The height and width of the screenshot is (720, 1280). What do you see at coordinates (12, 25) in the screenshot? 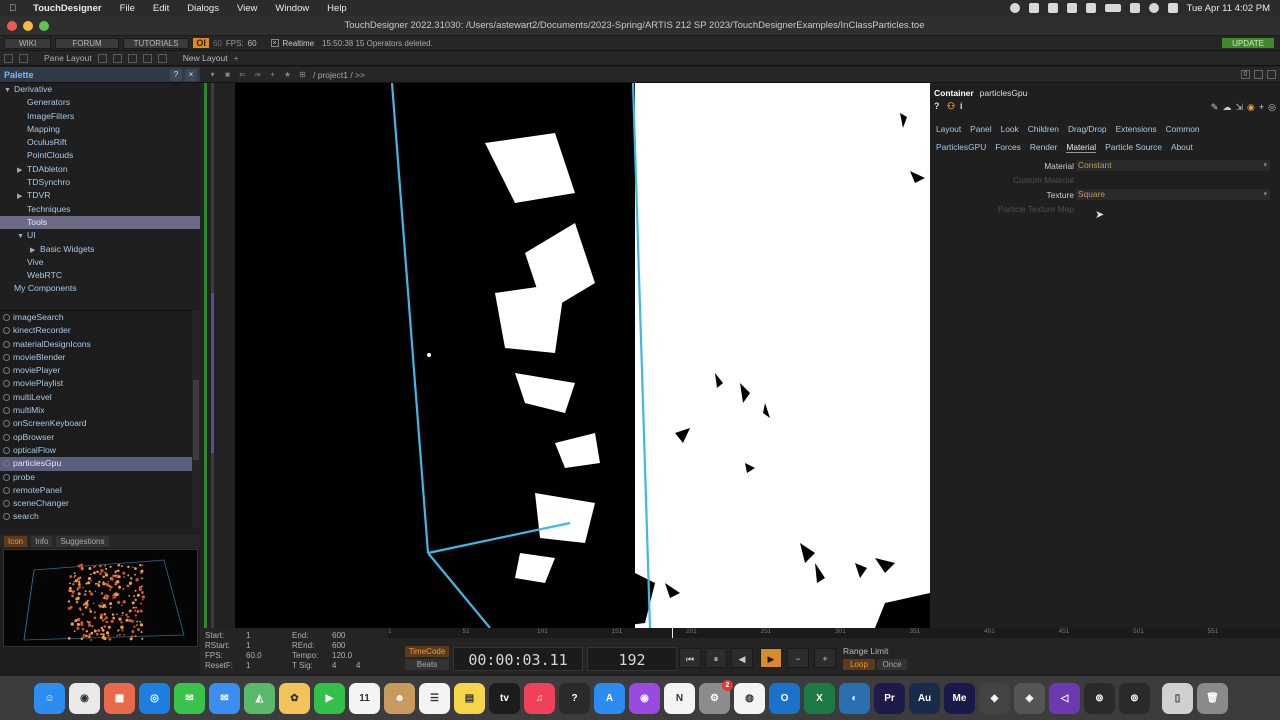
I see `close-window-icon` at bounding box center [12, 25].